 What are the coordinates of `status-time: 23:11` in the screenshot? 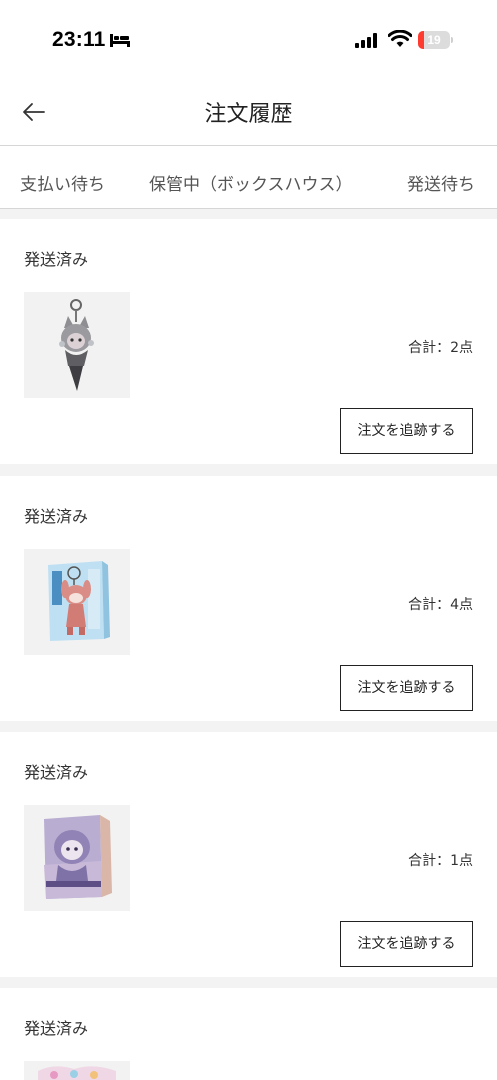 It's located at (79, 39).